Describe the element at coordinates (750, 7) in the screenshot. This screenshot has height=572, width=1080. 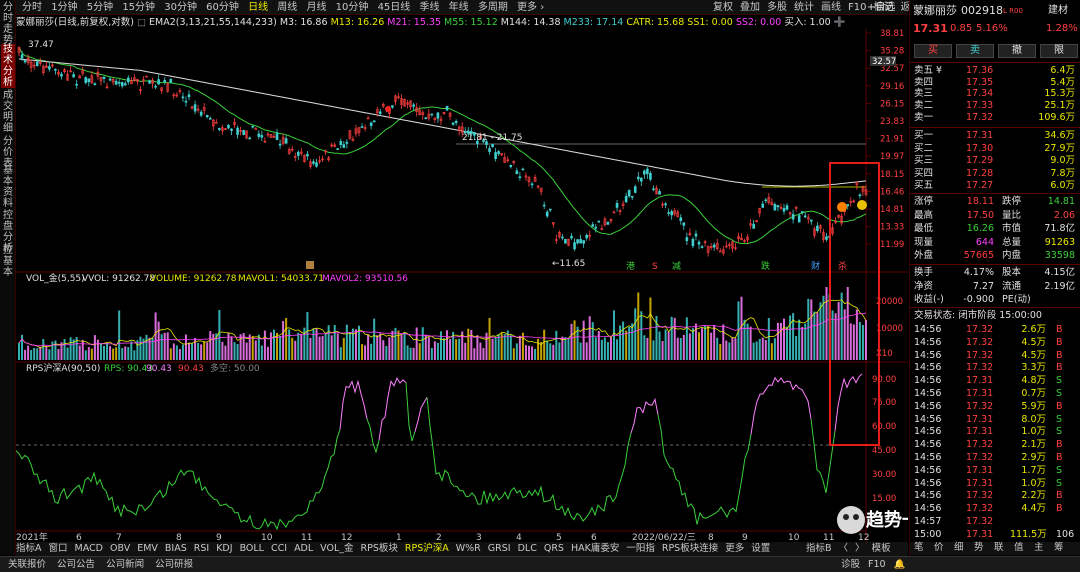
I see `overlay-button: 叠加` at that location.